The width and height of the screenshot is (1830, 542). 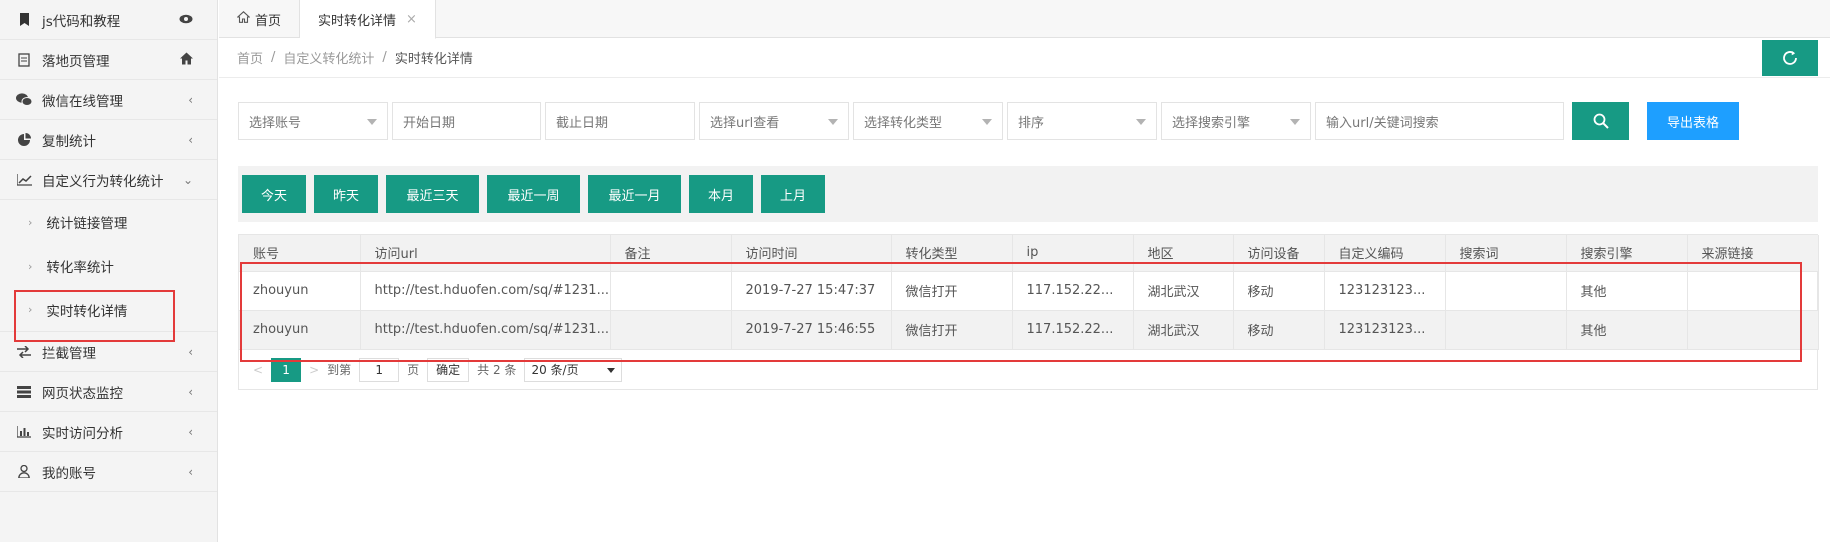 I want to click on range-this-month-button: 本月, so click(x=721, y=194).